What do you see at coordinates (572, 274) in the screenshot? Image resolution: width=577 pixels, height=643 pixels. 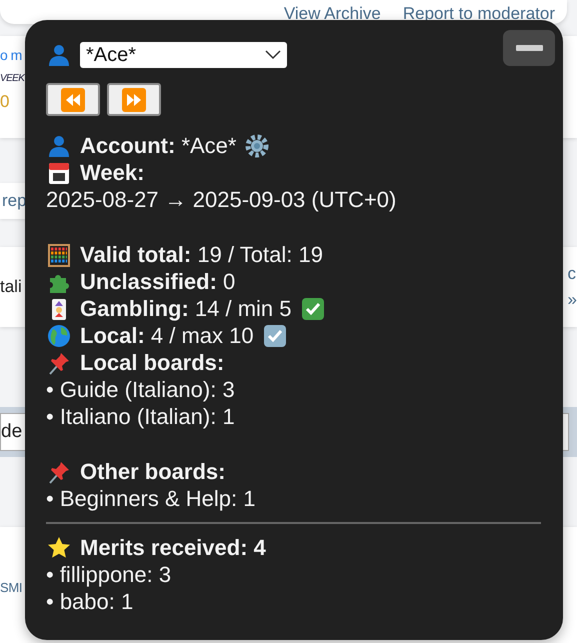 I see `link: c` at bounding box center [572, 274].